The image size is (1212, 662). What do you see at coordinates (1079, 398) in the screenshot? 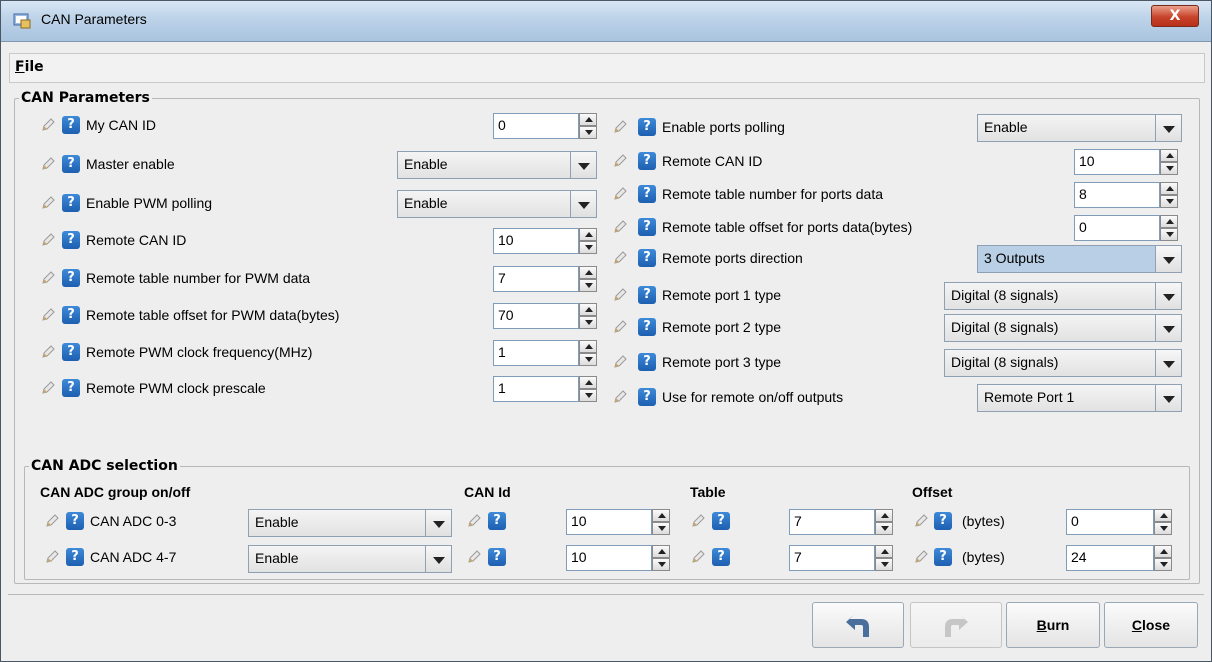
I see `param-combo: Remote Port 1` at bounding box center [1079, 398].